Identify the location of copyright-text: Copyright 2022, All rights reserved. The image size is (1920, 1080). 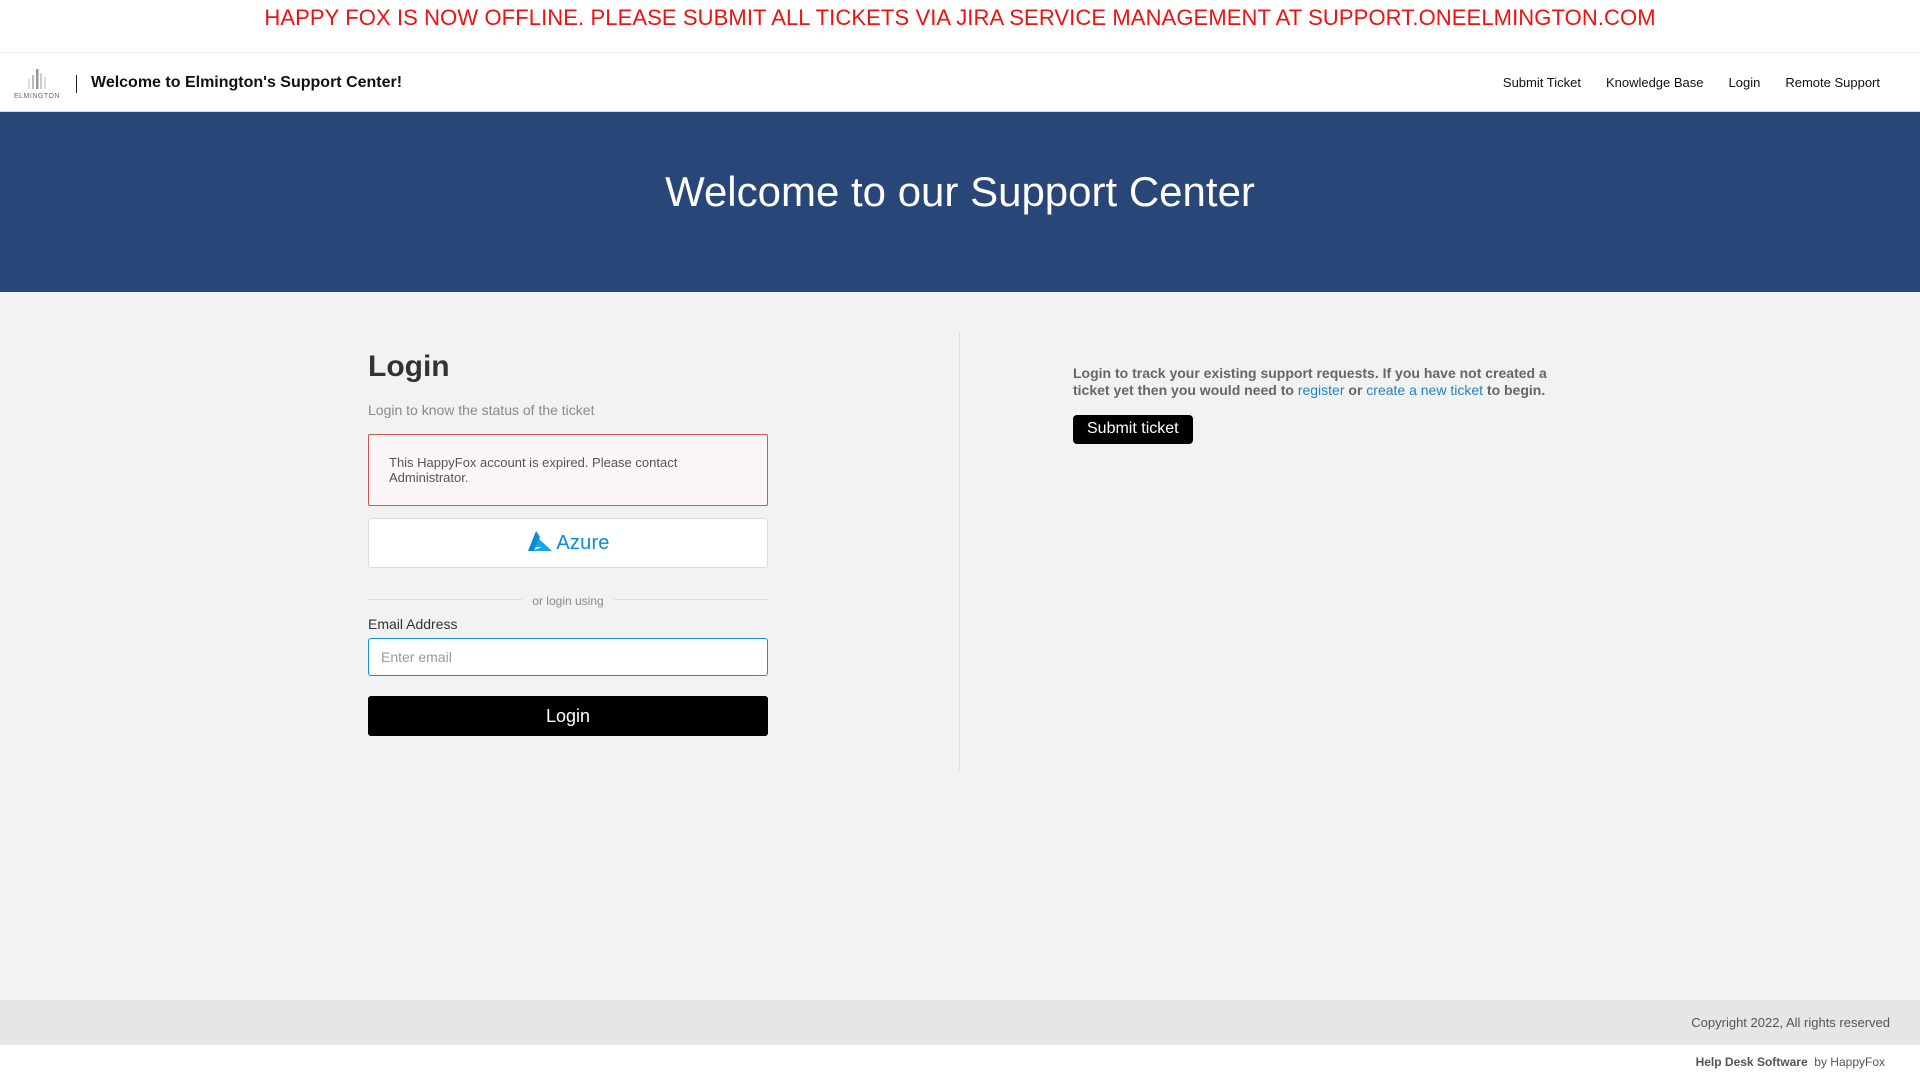
(1790, 1022).